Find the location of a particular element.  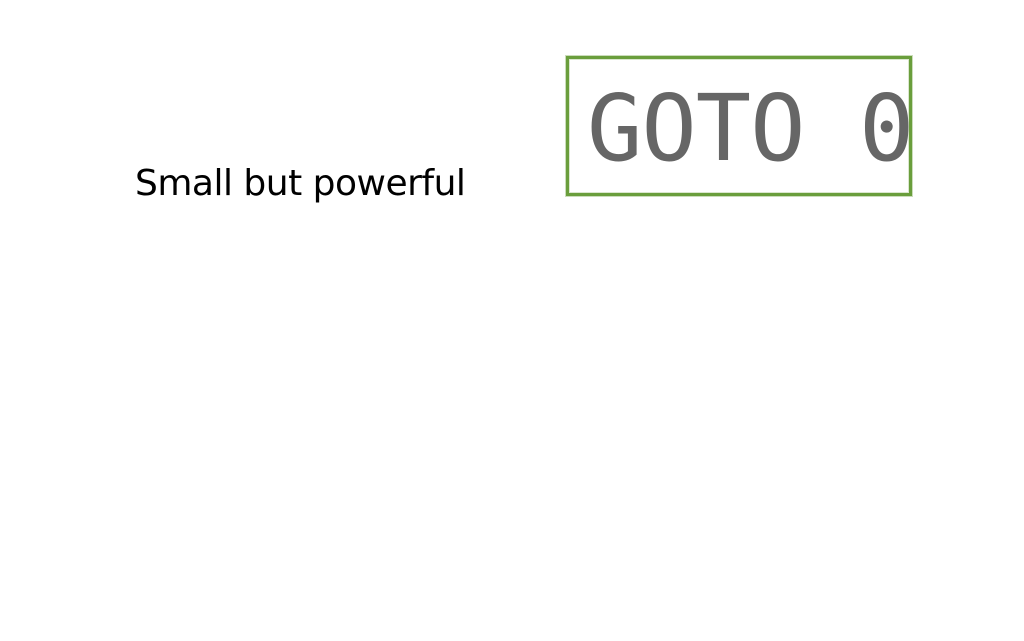

logo-box: GOTO 0 is located at coordinates (739, 126).